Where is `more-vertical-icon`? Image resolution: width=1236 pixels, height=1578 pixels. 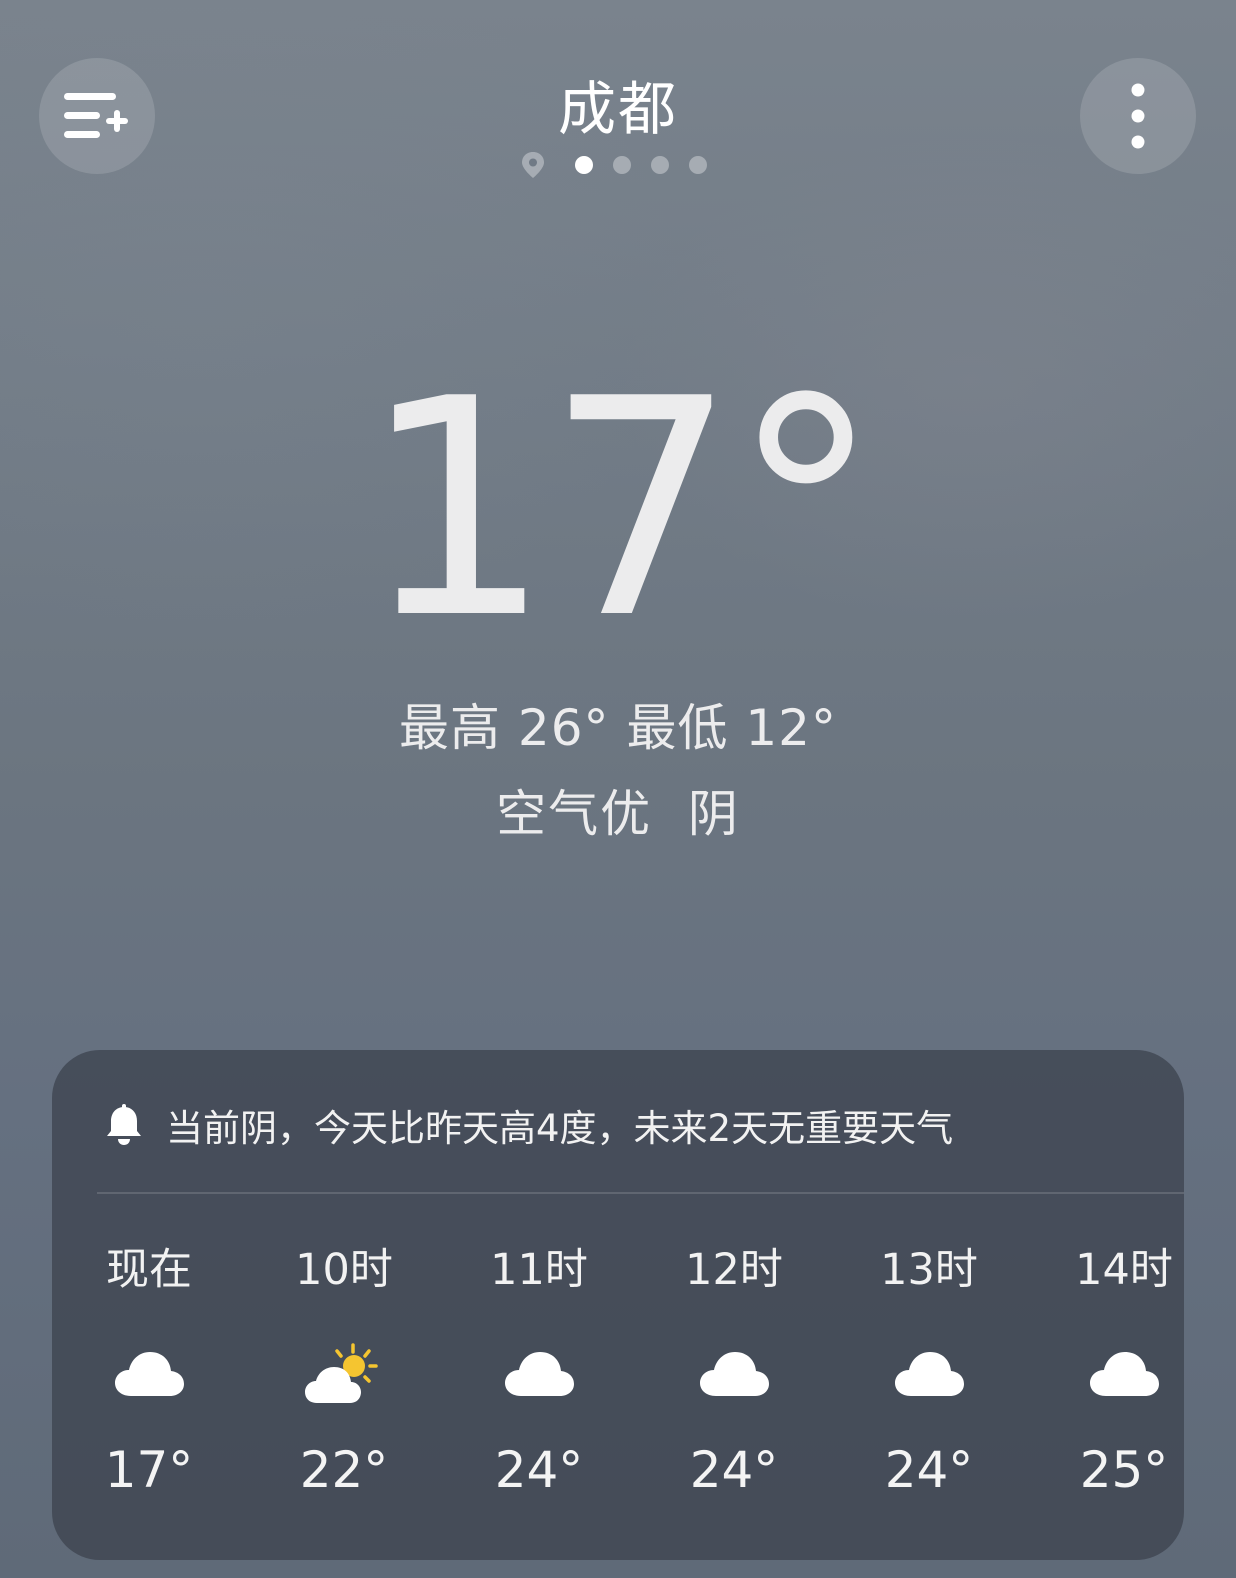
more-vertical-icon is located at coordinates (1138, 116).